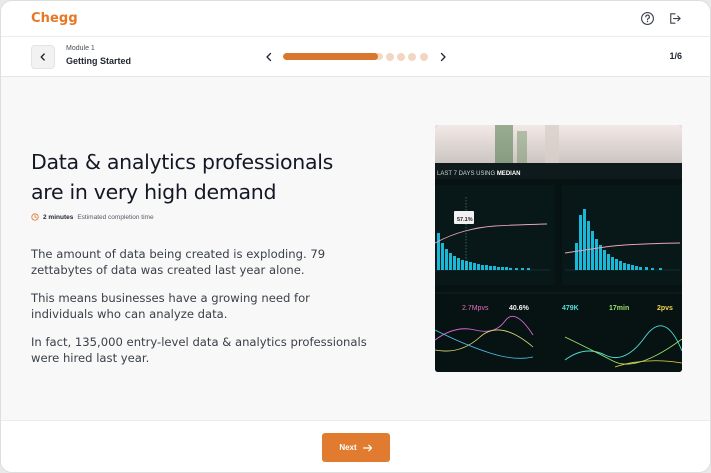 The image size is (711, 473). Describe the element at coordinates (348, 447) in the screenshot. I see `next-button-label: Next` at that location.